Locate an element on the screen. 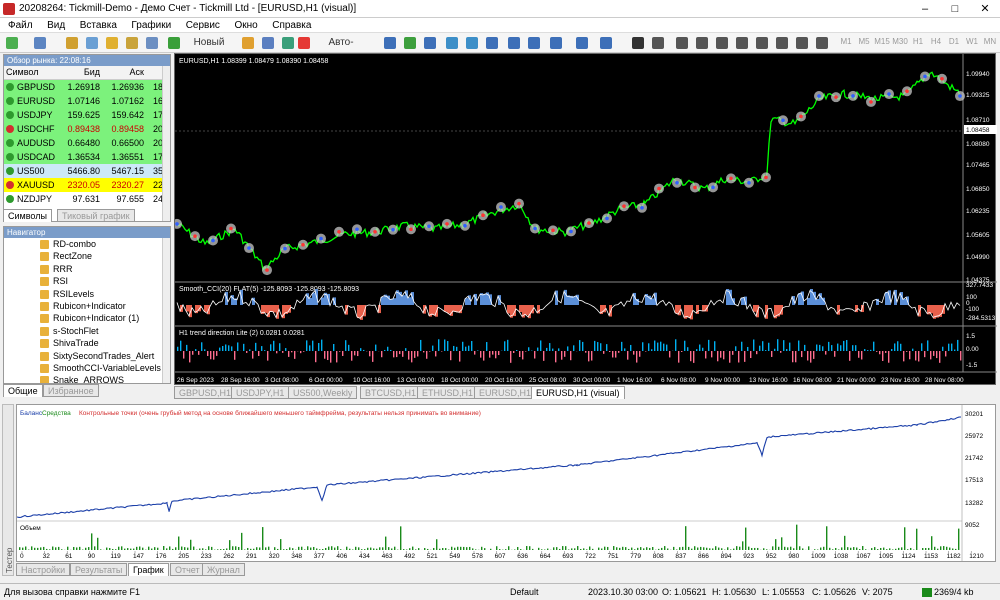 The width and height of the screenshot is (1000, 600). text-icon is located at coordinates (782, 43).